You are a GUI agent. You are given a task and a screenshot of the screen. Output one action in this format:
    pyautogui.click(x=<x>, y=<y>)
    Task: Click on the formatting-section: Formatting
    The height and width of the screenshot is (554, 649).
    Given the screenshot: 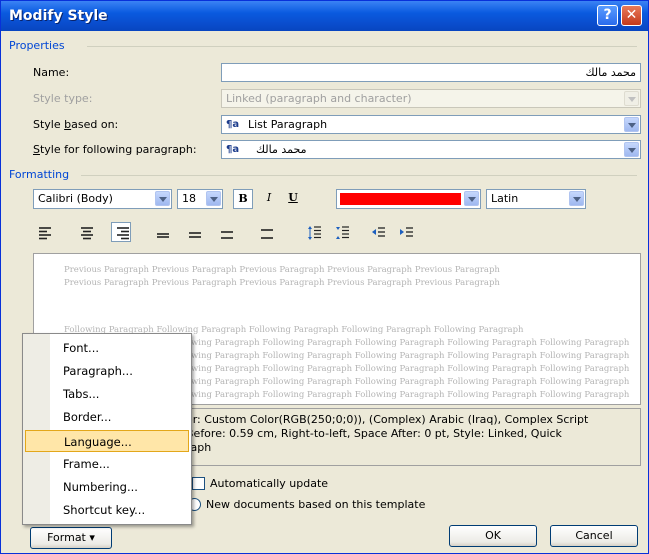 What is the action you would take?
    pyautogui.click(x=324, y=175)
    